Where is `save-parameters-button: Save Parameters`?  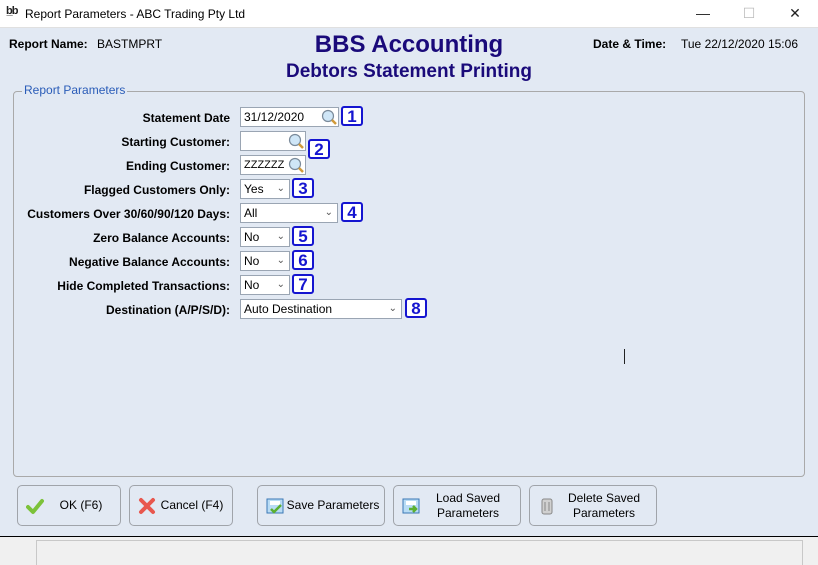 save-parameters-button: Save Parameters is located at coordinates (321, 505).